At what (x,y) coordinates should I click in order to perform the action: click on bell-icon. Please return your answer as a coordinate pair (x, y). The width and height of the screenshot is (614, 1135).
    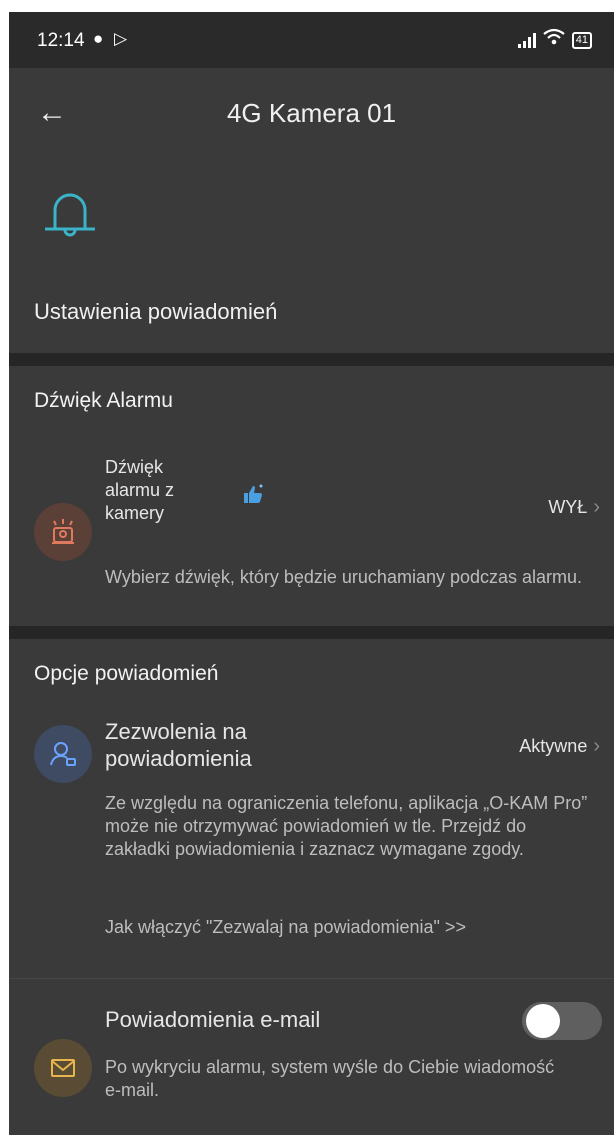
    Looking at the image, I should click on (70, 217).